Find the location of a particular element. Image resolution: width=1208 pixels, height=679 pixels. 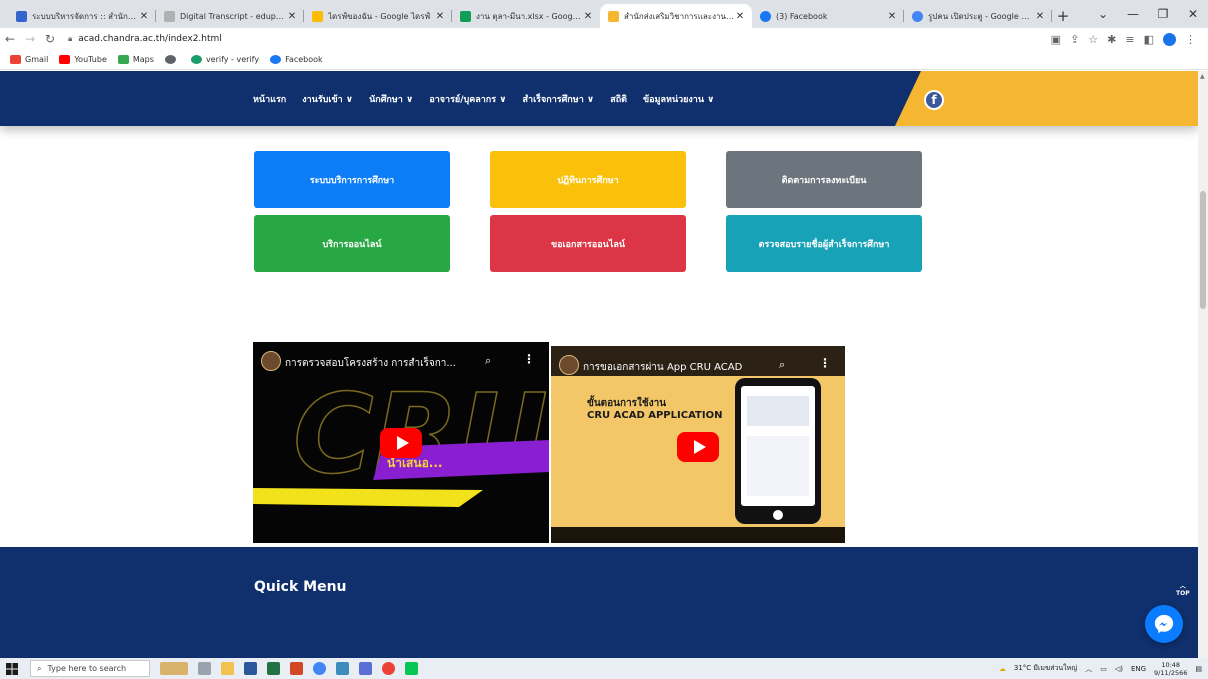

bookmark-youtube: YouTube is located at coordinates (83, 59).